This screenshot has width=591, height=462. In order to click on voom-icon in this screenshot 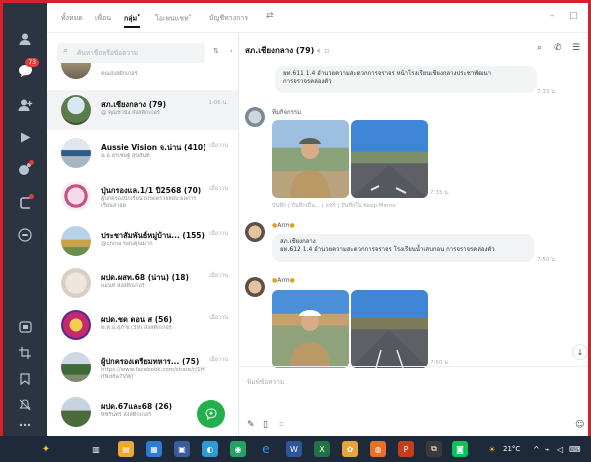, I will do `click(25, 137)`.